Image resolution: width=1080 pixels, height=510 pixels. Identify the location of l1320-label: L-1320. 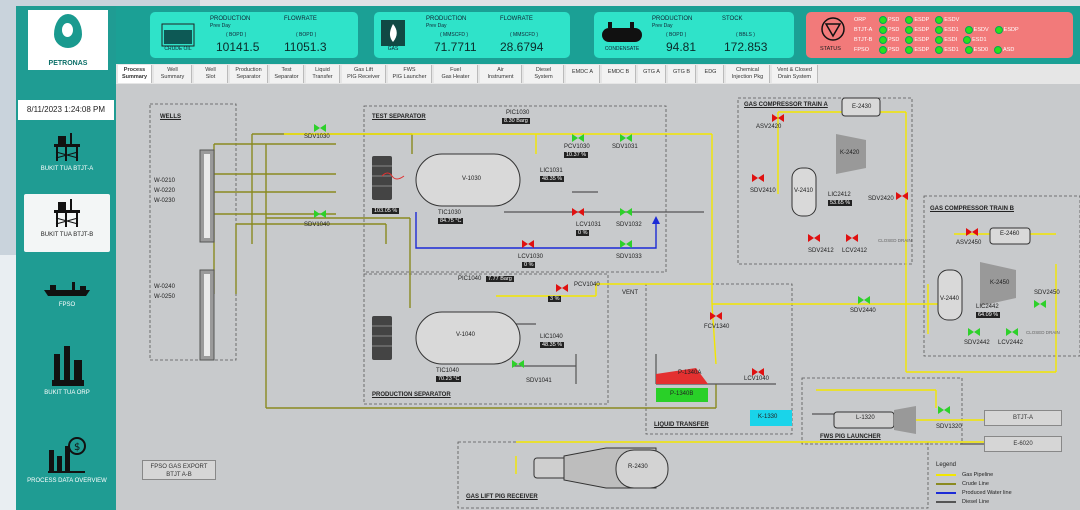
(865, 418).